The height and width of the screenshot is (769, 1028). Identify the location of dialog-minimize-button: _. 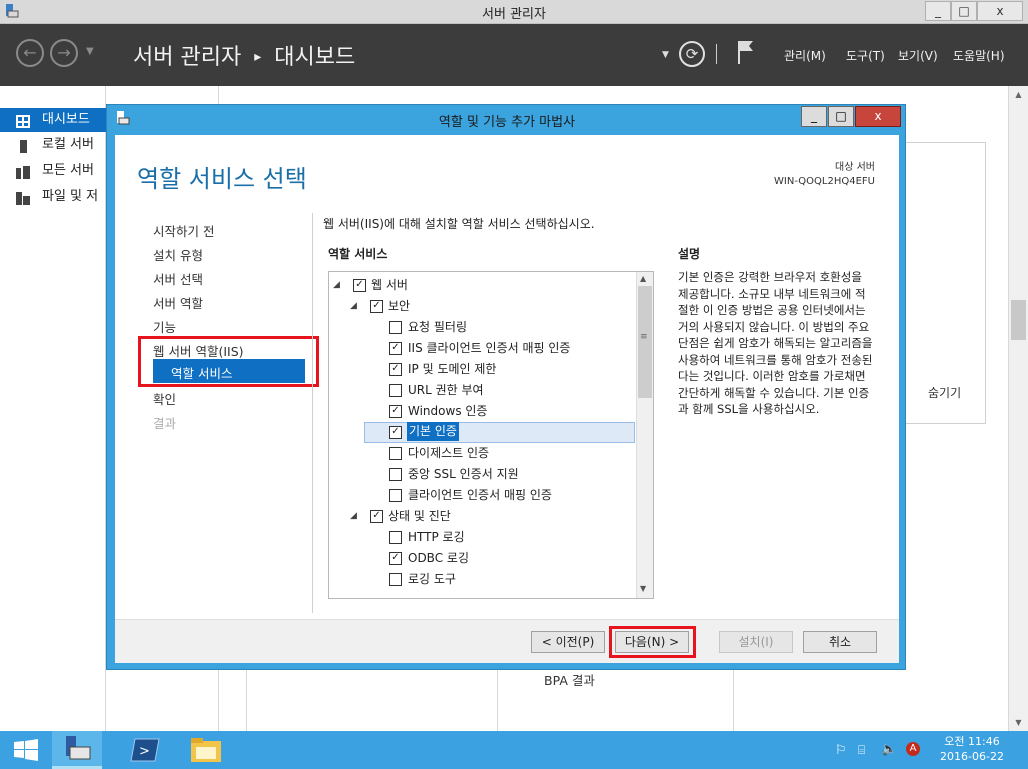
(814, 116).